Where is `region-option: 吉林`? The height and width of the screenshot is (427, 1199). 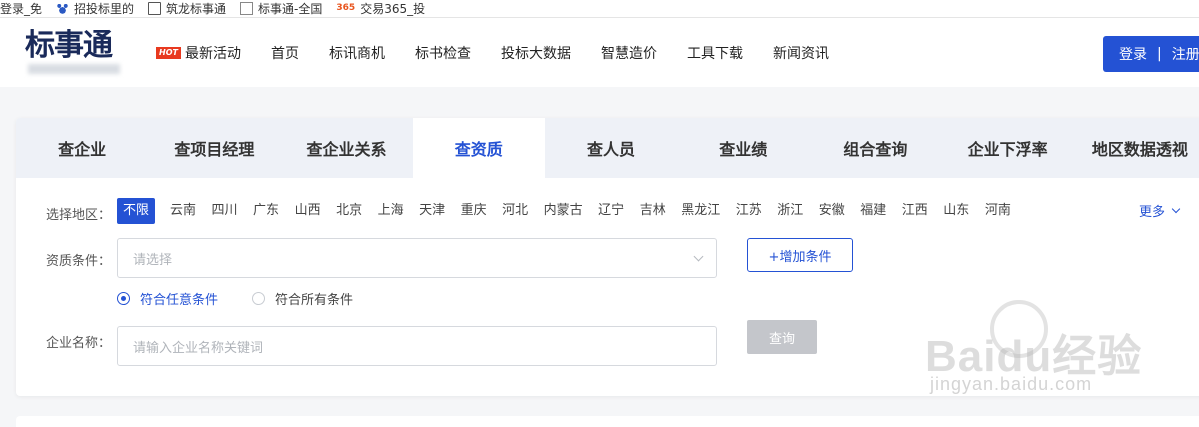
region-option: 吉林 is located at coordinates (653, 211).